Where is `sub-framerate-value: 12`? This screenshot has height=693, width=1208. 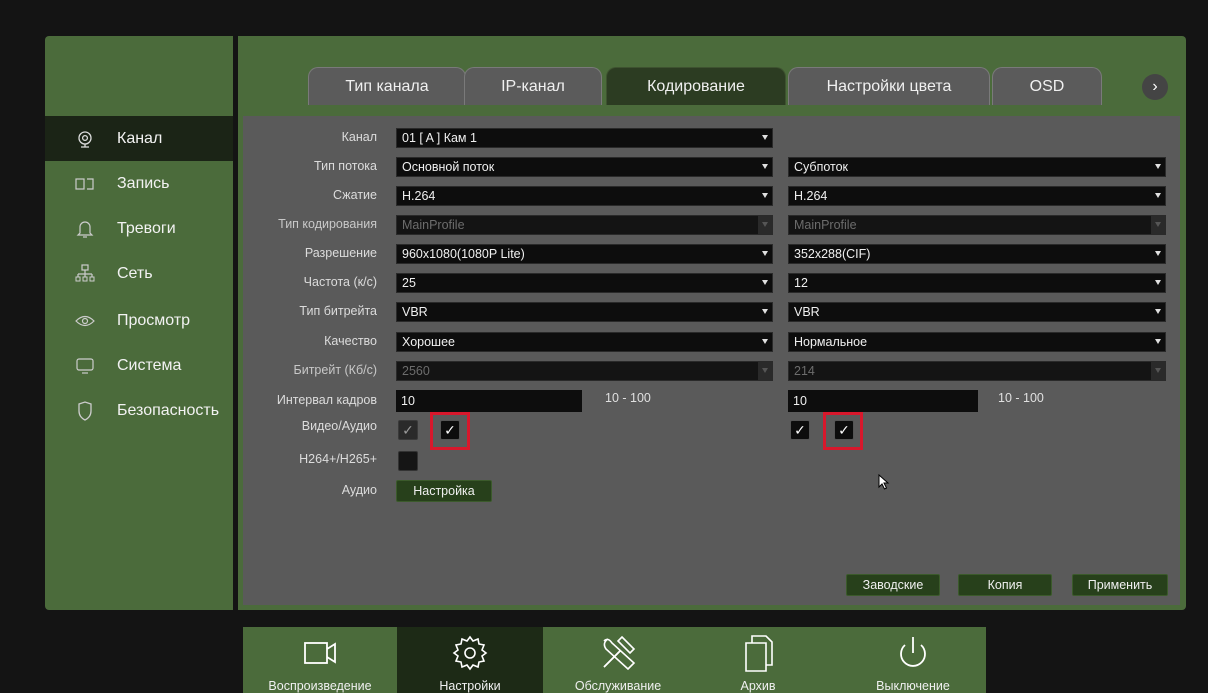
sub-framerate-value: 12 is located at coordinates (801, 283).